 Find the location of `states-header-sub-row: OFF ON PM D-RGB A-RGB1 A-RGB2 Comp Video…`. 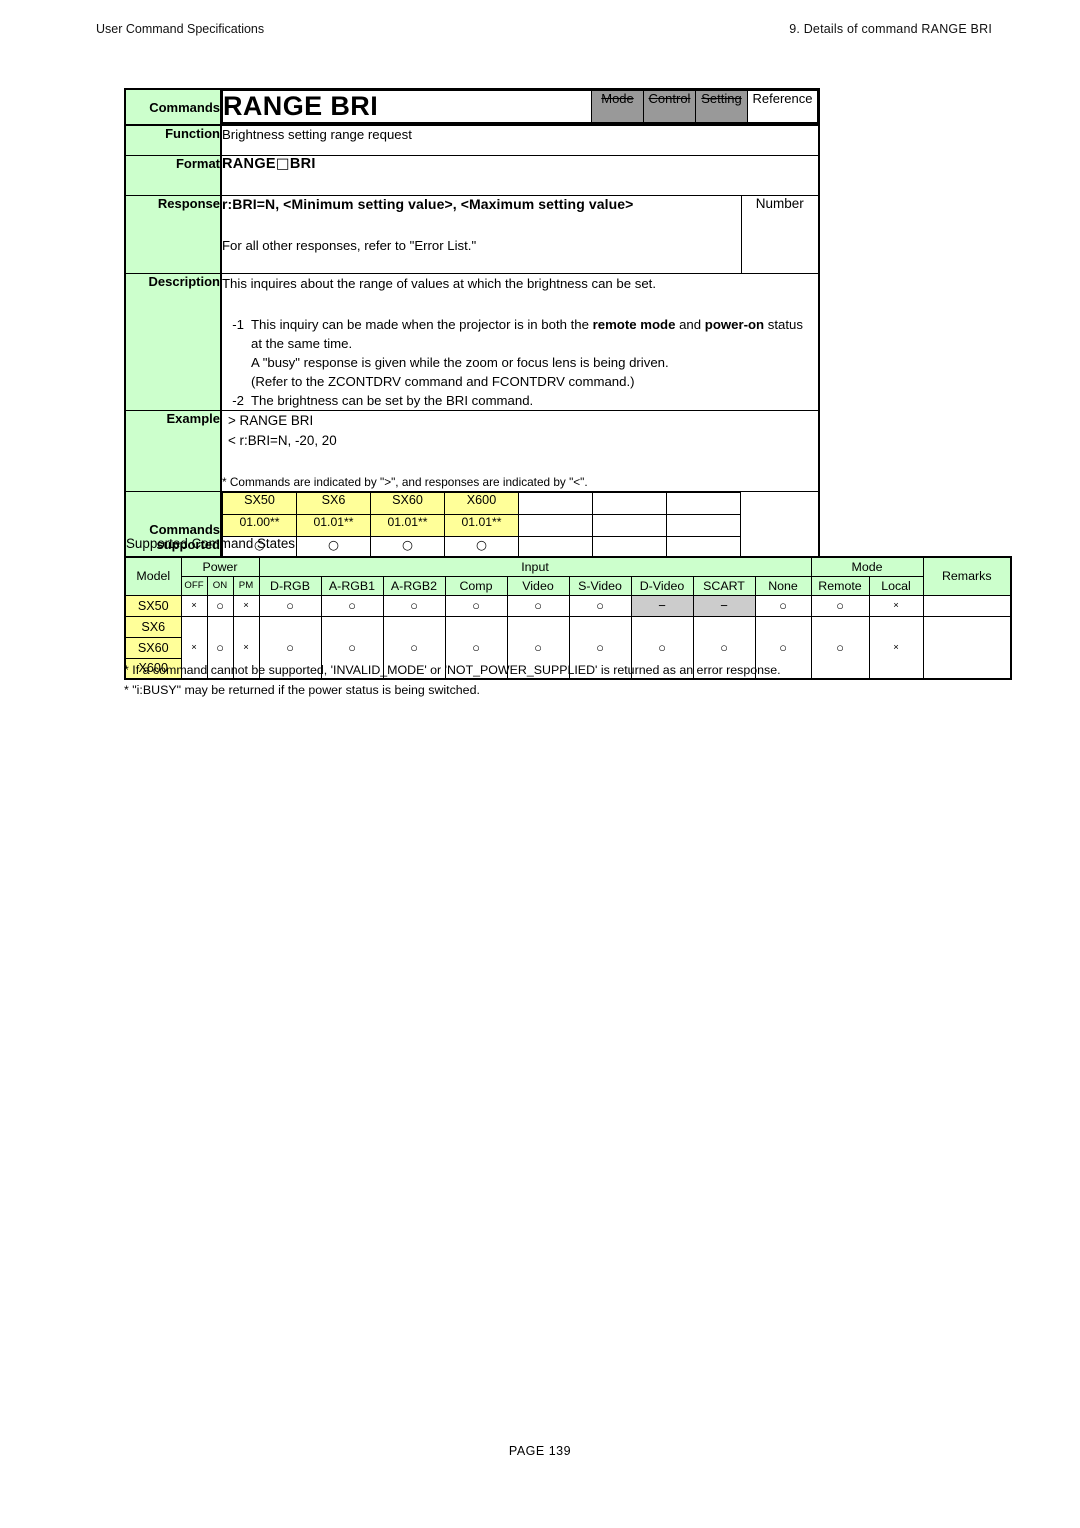

states-header-sub-row: OFF ON PM D-RGB A-RGB1 A-RGB2 Comp Video… is located at coordinates (568, 585).